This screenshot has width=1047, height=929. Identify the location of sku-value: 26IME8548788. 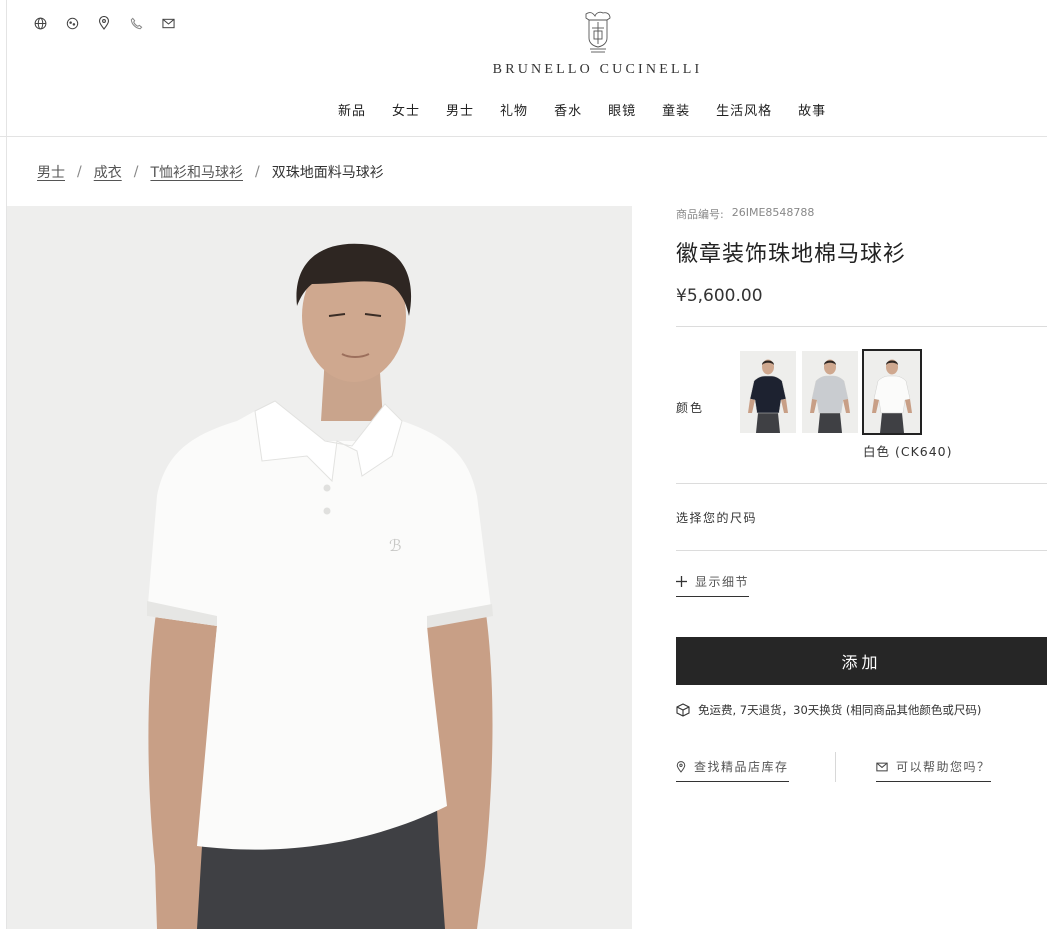
(773, 212).